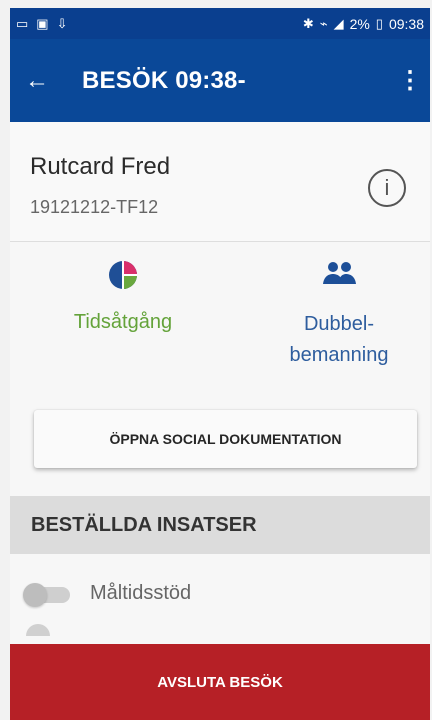 This screenshot has height=720, width=432. Describe the element at coordinates (338, 23) in the screenshot. I see `signal-icon: ◢` at that location.